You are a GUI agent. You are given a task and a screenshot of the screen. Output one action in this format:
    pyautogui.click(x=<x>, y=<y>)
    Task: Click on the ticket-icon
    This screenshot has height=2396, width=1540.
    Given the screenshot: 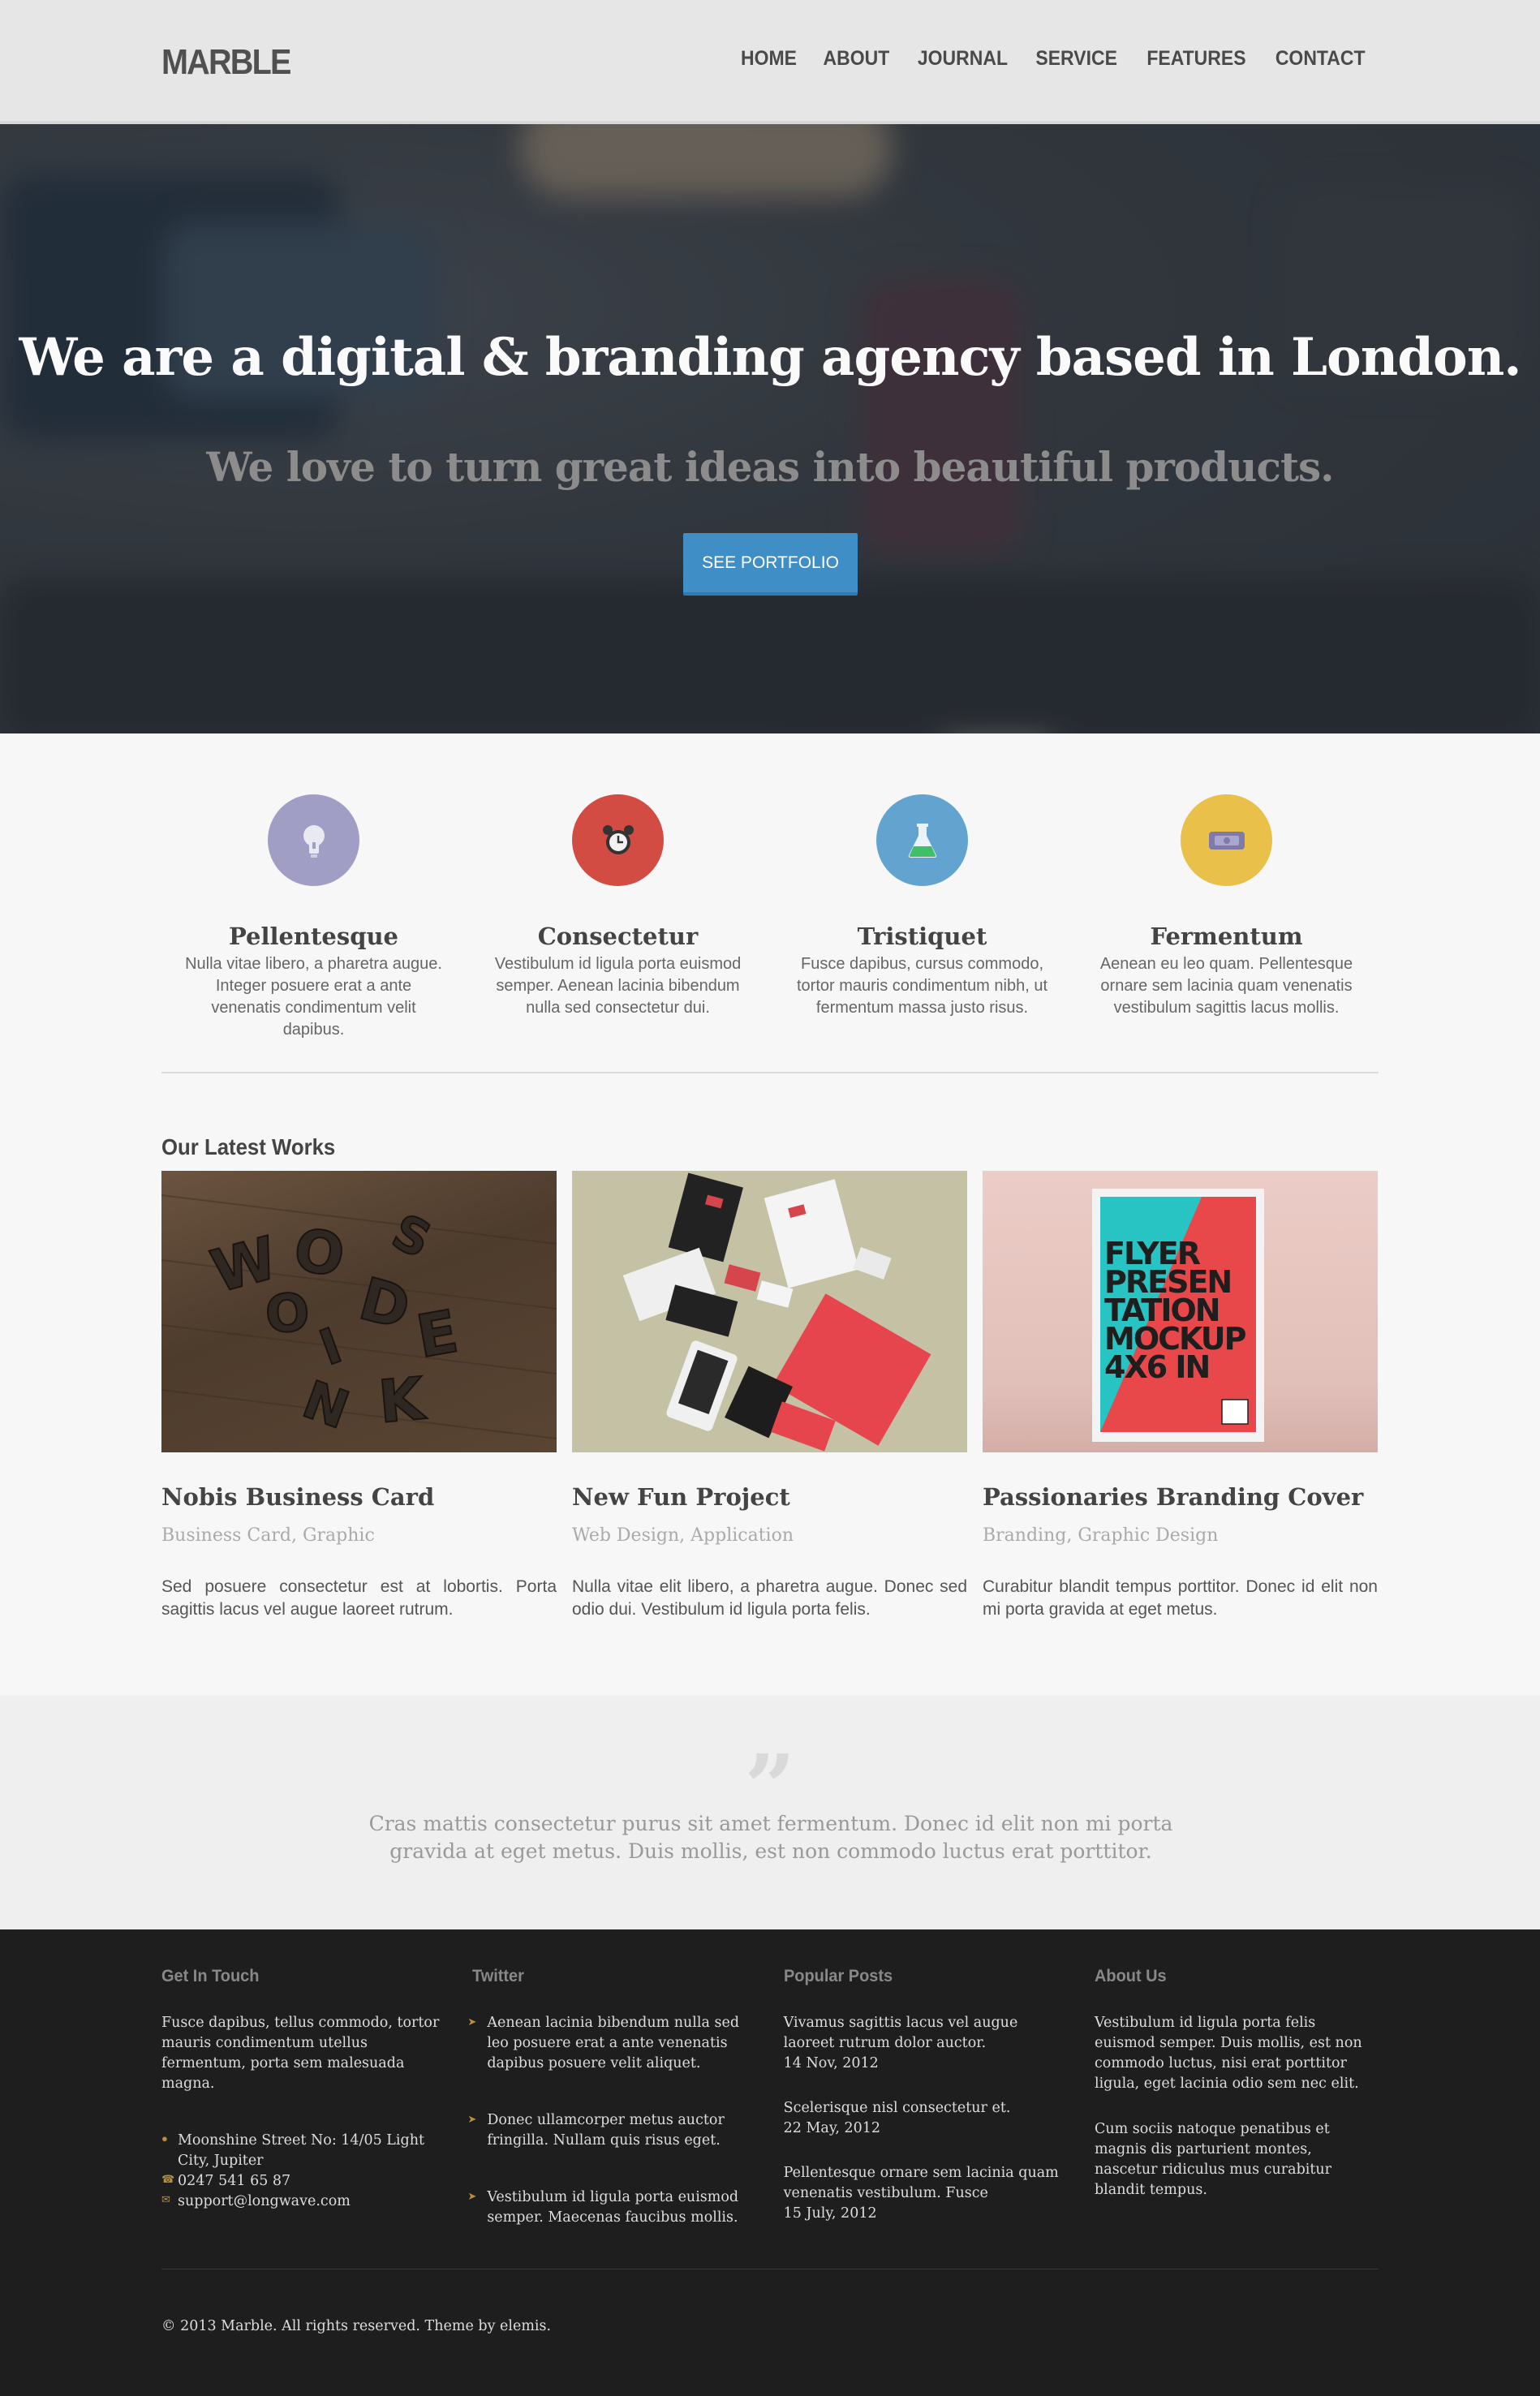 What is the action you would take?
    pyautogui.click(x=1226, y=840)
    